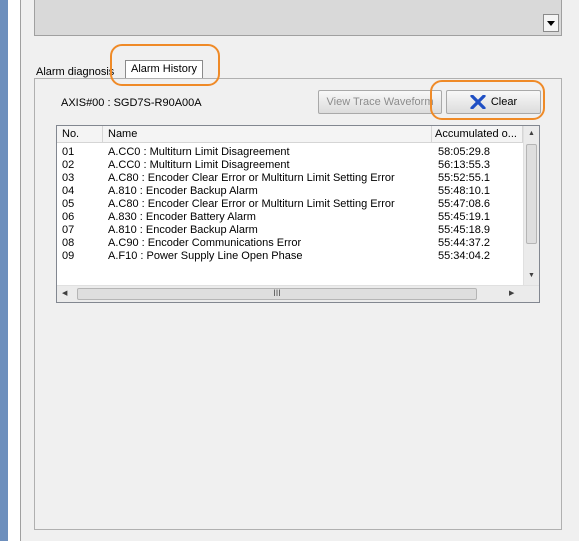 The height and width of the screenshot is (541, 579). Describe the element at coordinates (531, 194) in the screenshot. I see `vertical-scroll-thumb` at that location.